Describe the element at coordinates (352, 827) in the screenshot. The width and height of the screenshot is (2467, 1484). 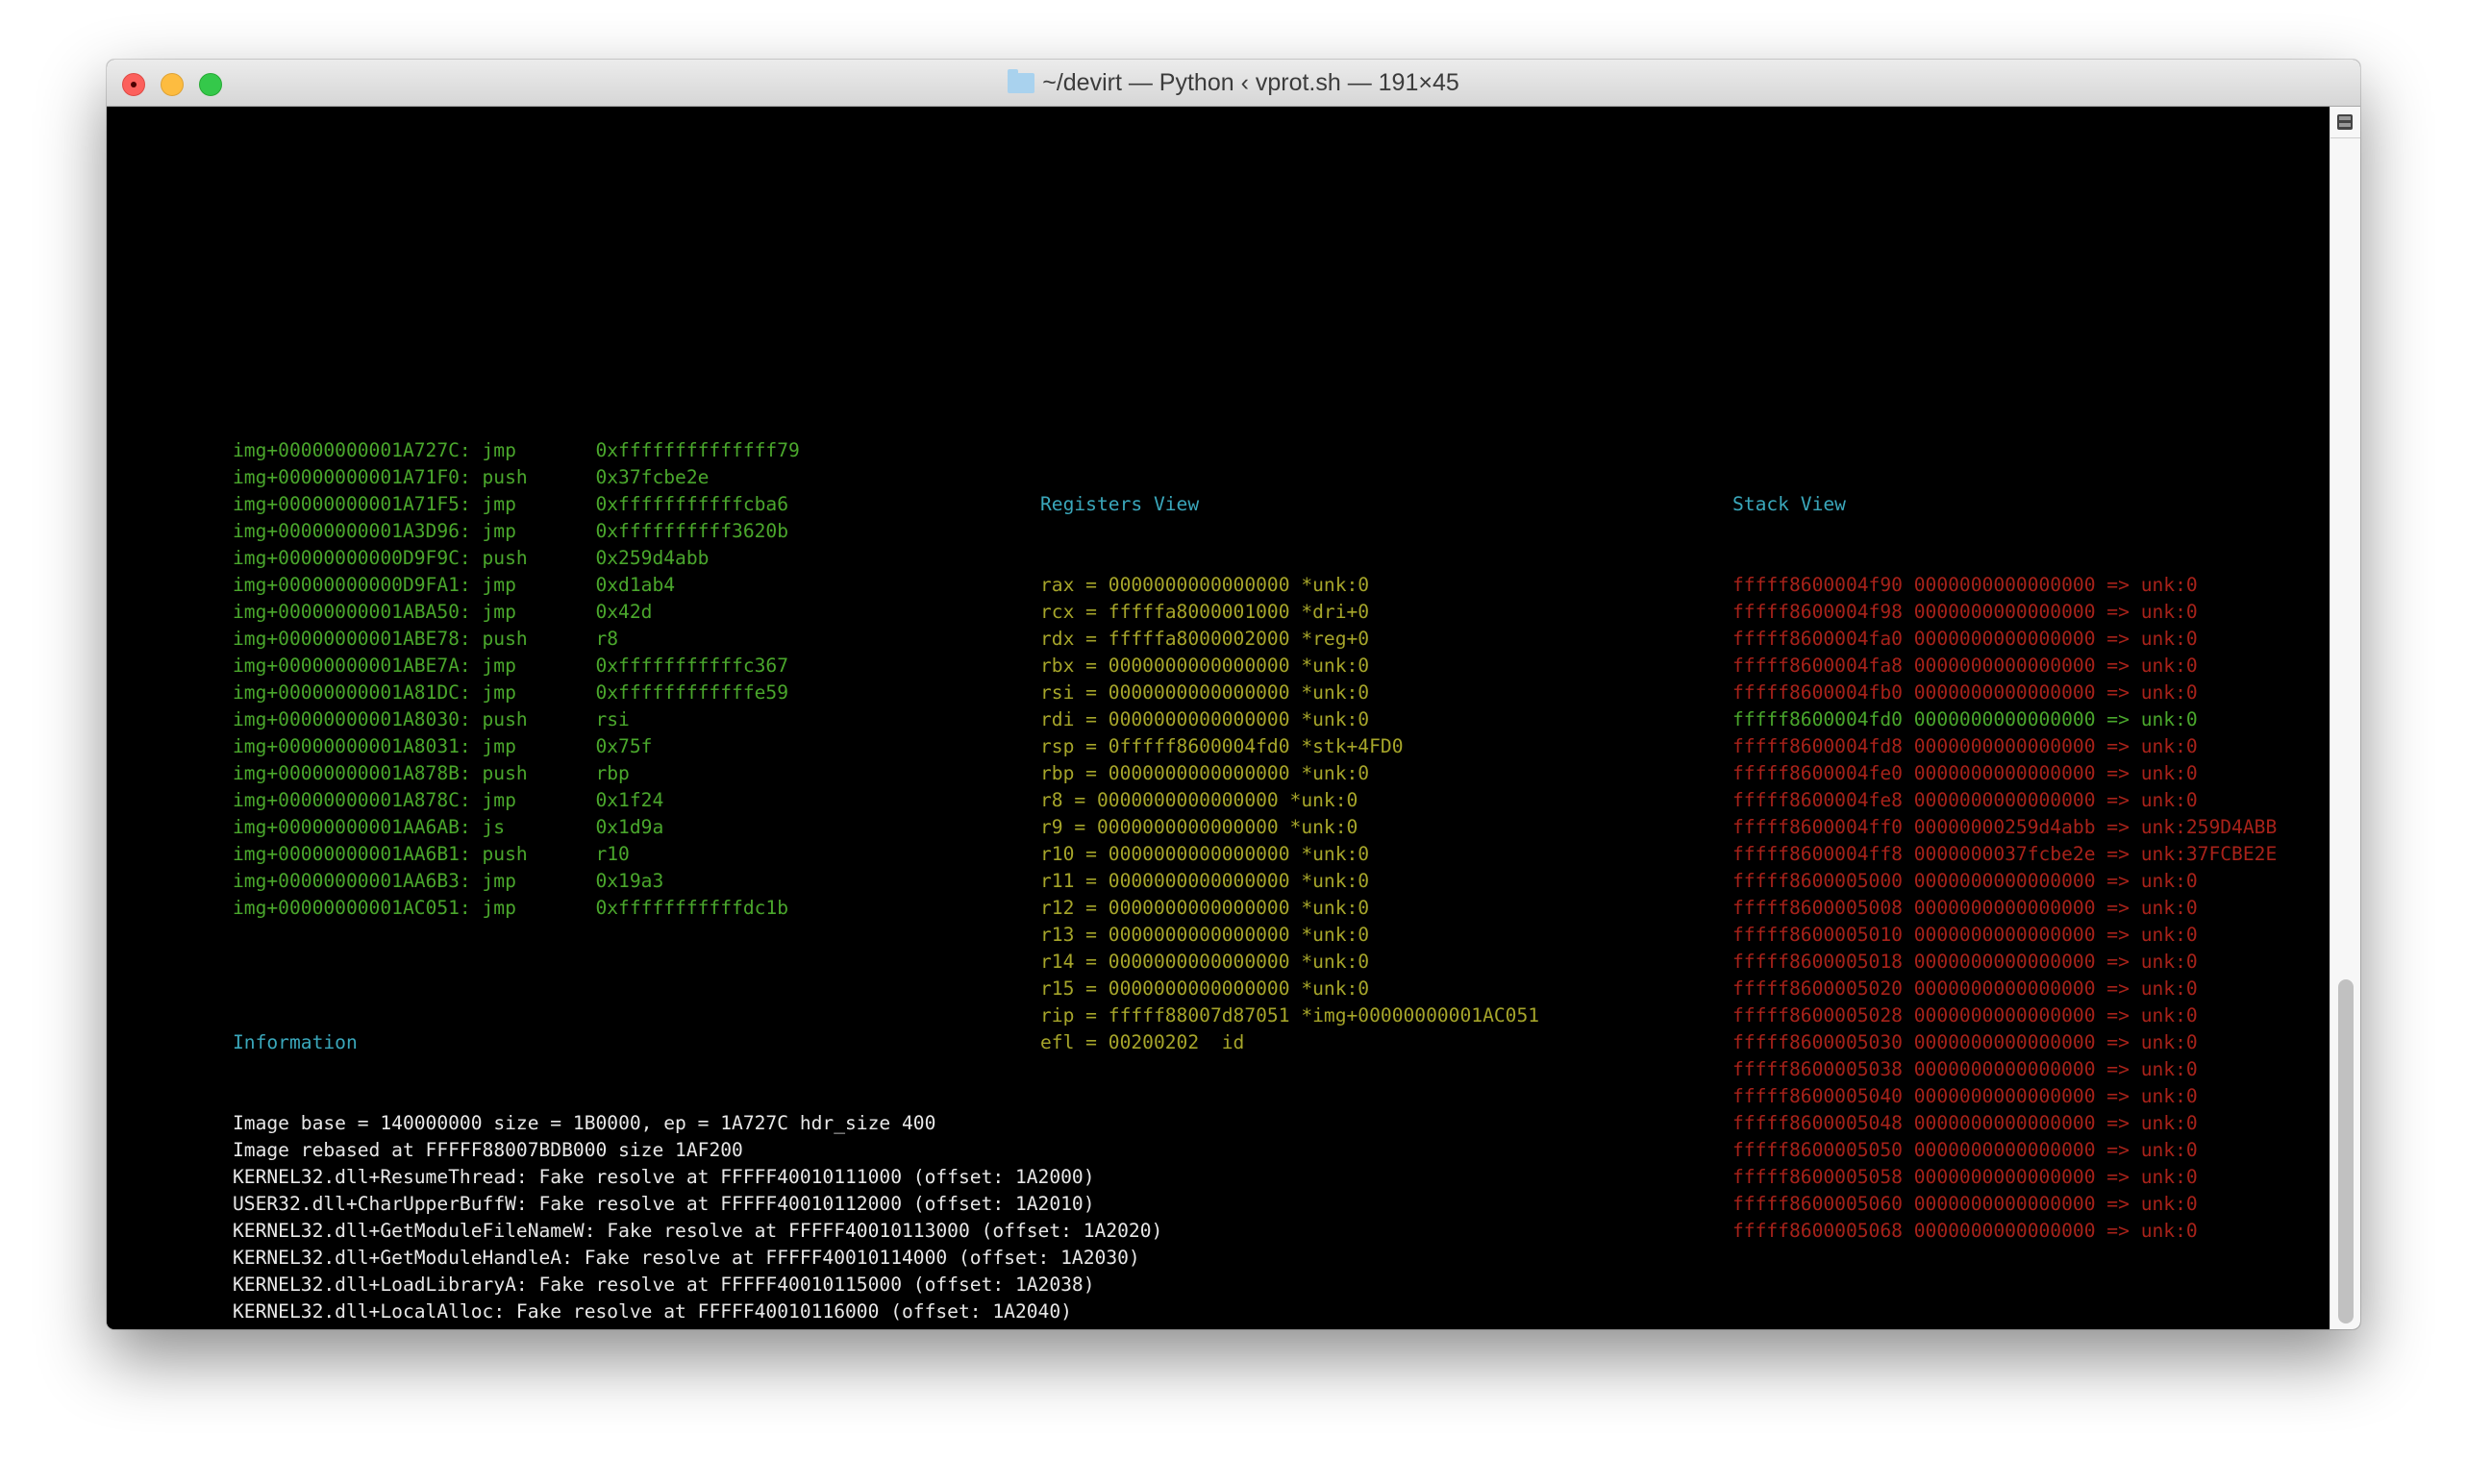
I see `instruction-address: img+00000000001AA6AB:` at that location.